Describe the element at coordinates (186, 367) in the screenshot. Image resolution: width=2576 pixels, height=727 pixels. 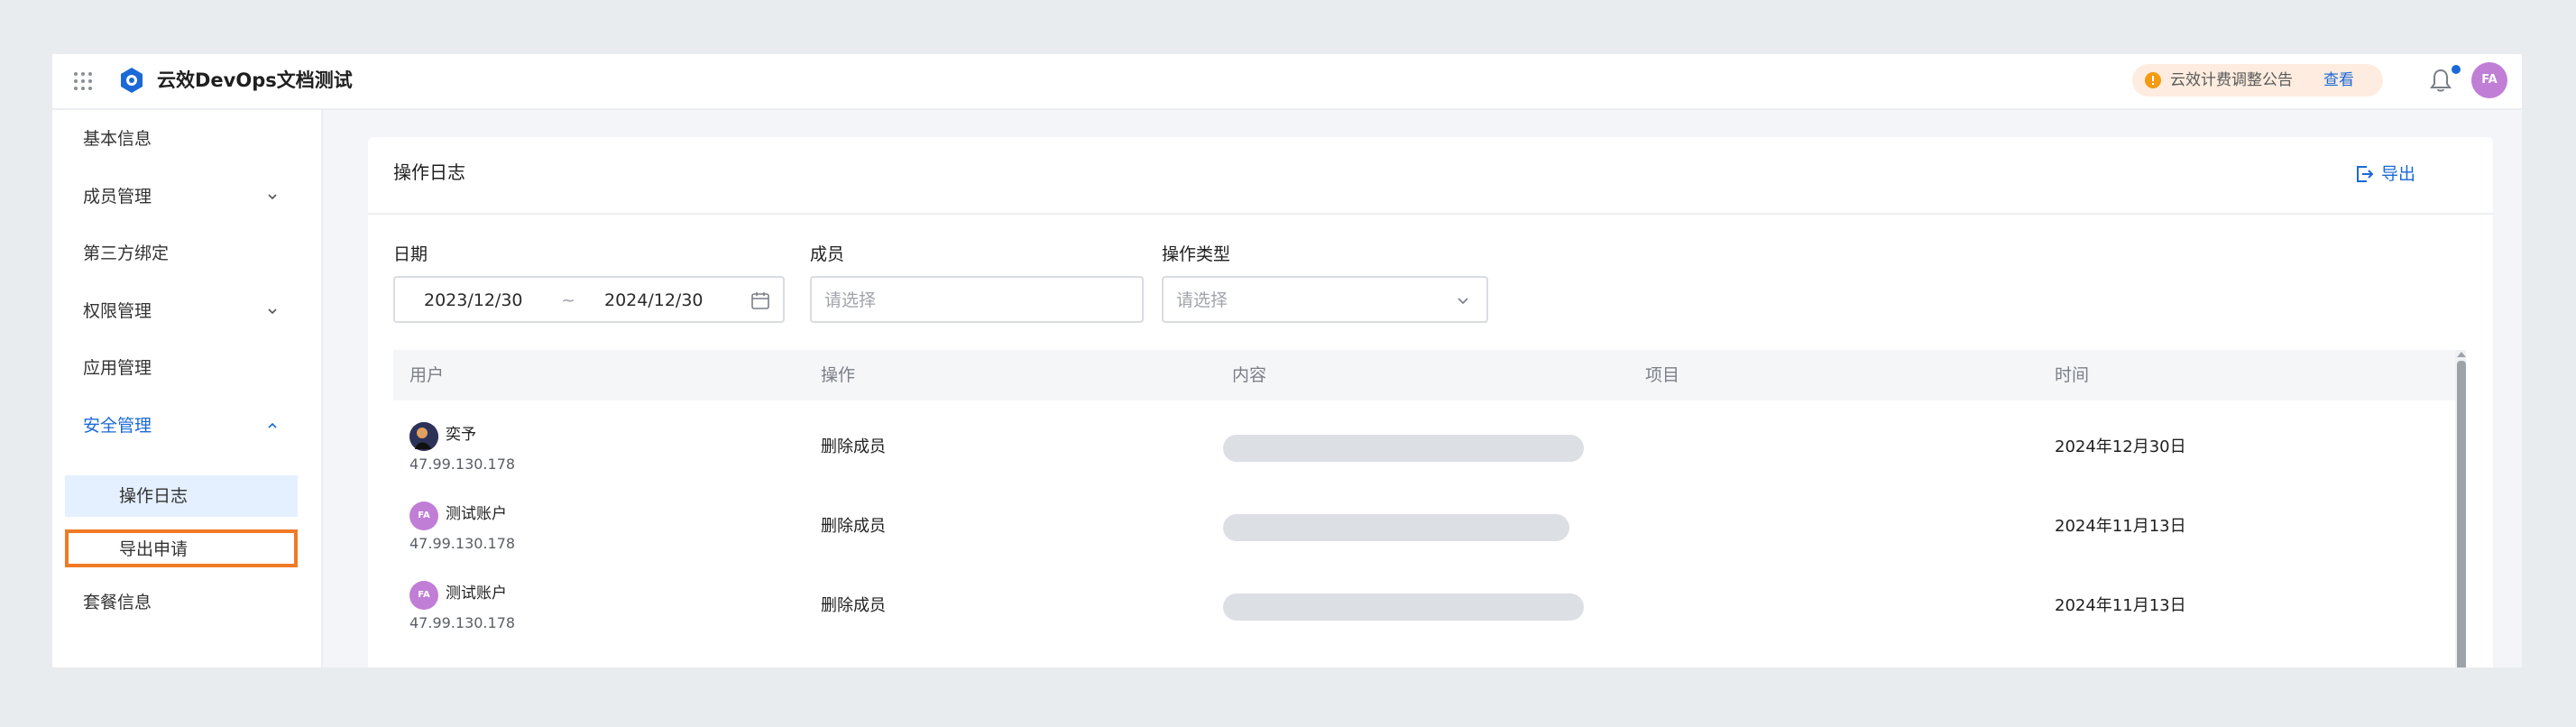
I see `sidebar-item-app-management: 应用管理` at that location.